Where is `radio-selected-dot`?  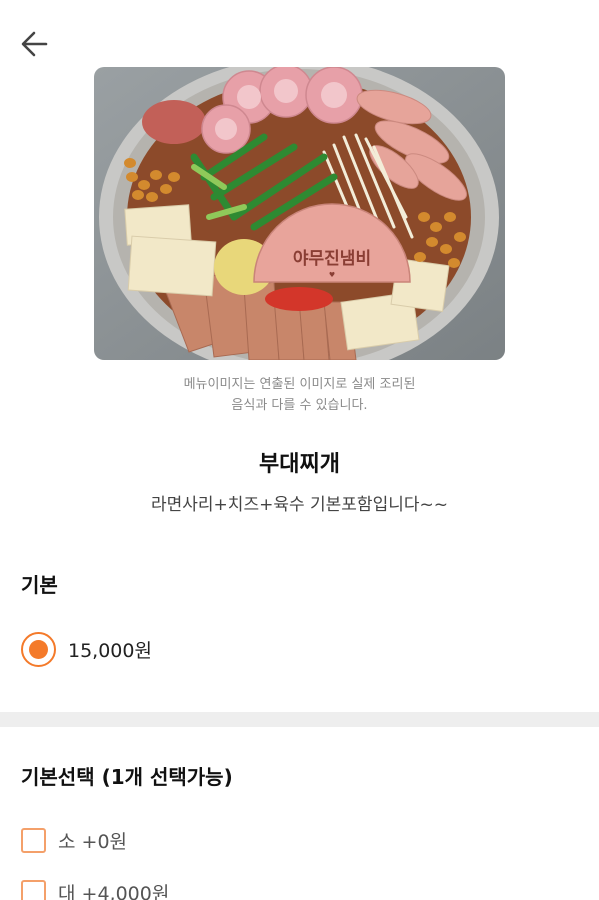
radio-selected-dot is located at coordinates (38, 649).